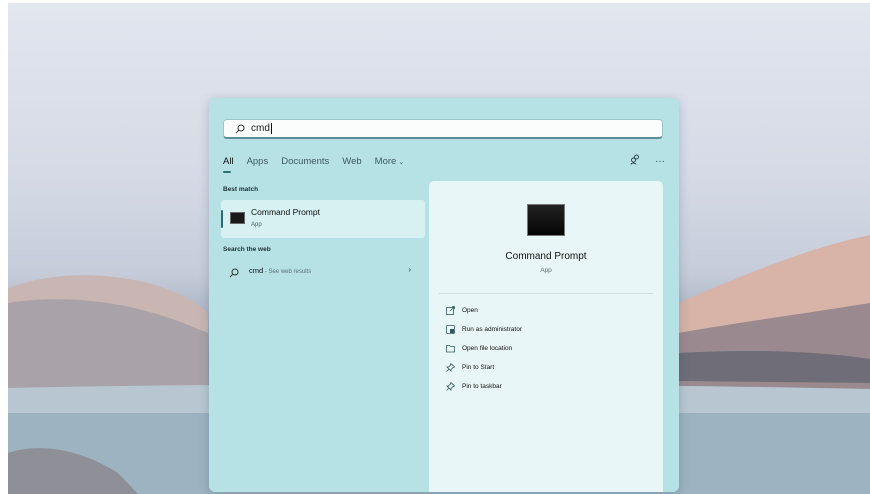 The width and height of the screenshot is (870, 494). Describe the element at coordinates (385, 161) in the screenshot. I see `tab-more-label: More` at that location.